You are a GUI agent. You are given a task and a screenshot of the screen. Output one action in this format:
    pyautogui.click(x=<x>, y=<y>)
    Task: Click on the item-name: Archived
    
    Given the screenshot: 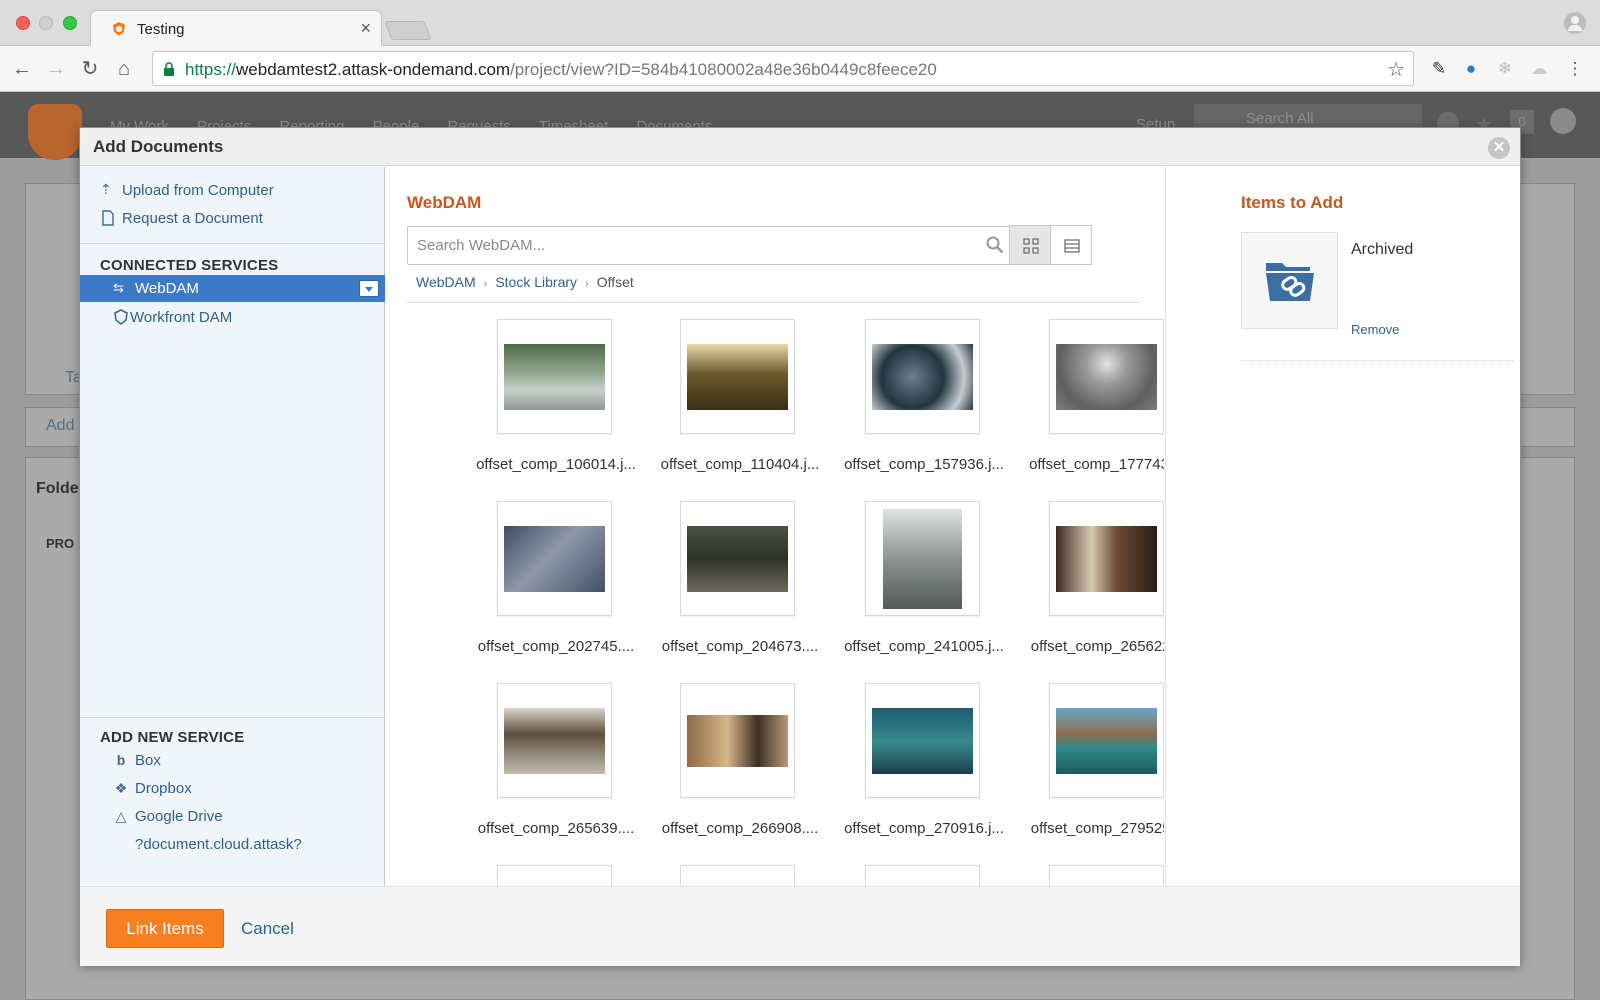 What is the action you would take?
    pyautogui.click(x=1382, y=249)
    